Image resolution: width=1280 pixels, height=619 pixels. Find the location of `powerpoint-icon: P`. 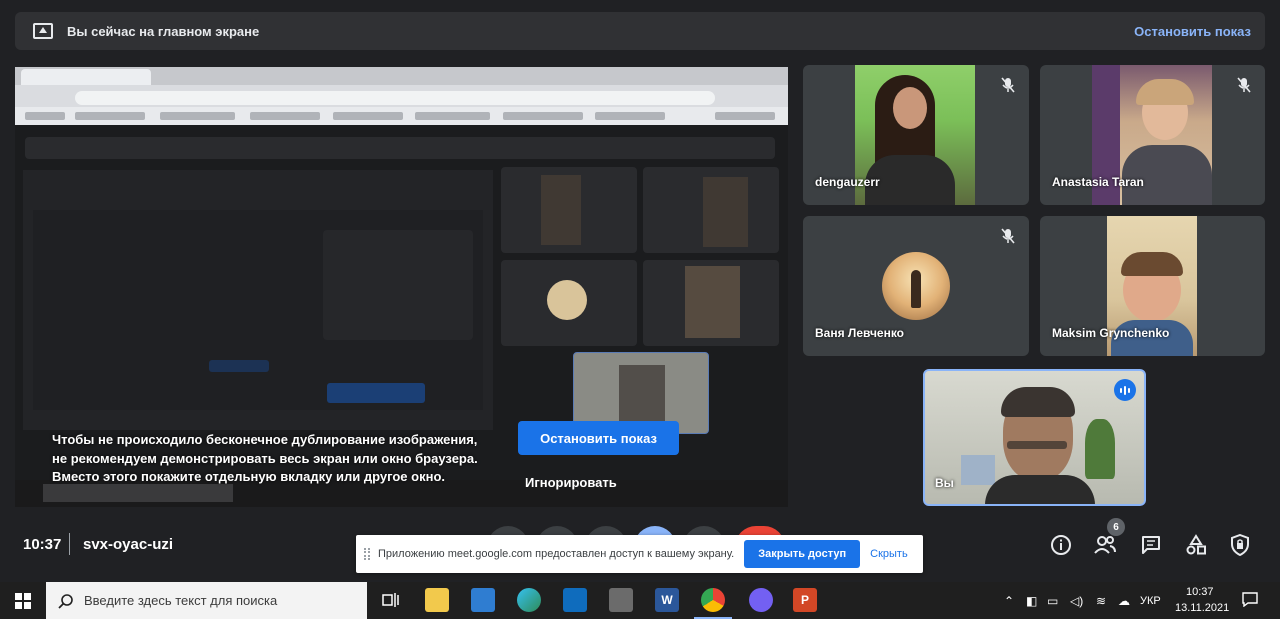

powerpoint-icon: P is located at coordinates (805, 600).